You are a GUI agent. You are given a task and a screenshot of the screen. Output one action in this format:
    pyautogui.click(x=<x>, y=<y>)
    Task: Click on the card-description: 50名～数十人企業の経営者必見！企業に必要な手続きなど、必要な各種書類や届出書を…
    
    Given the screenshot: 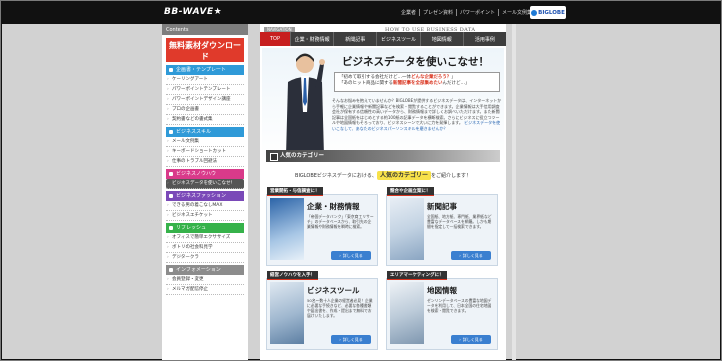 What is the action you would take?
    pyautogui.click(x=340, y=308)
    